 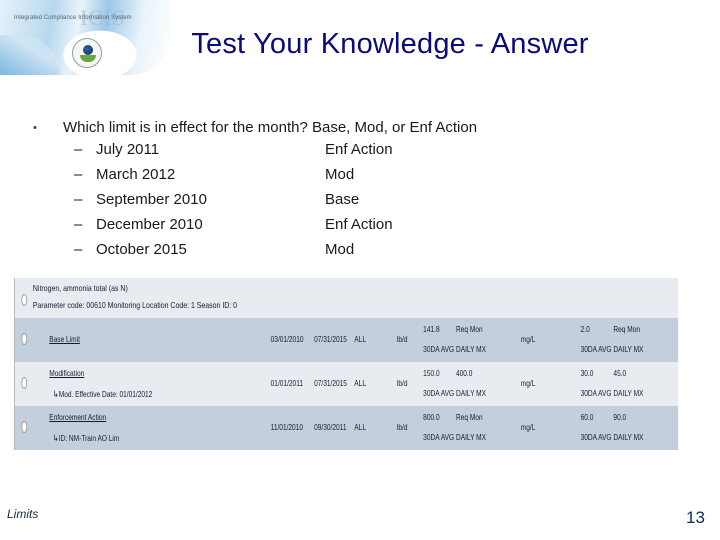 What do you see at coordinates (64, 339) in the screenshot?
I see `limit-type-link: Base Limit` at bounding box center [64, 339].